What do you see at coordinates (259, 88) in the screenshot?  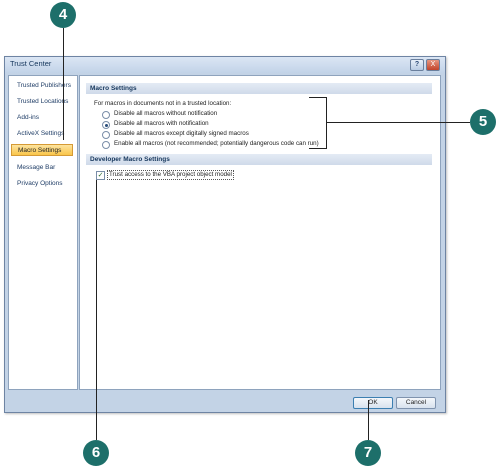 I see `macro-settings-header: Macro Settings` at bounding box center [259, 88].